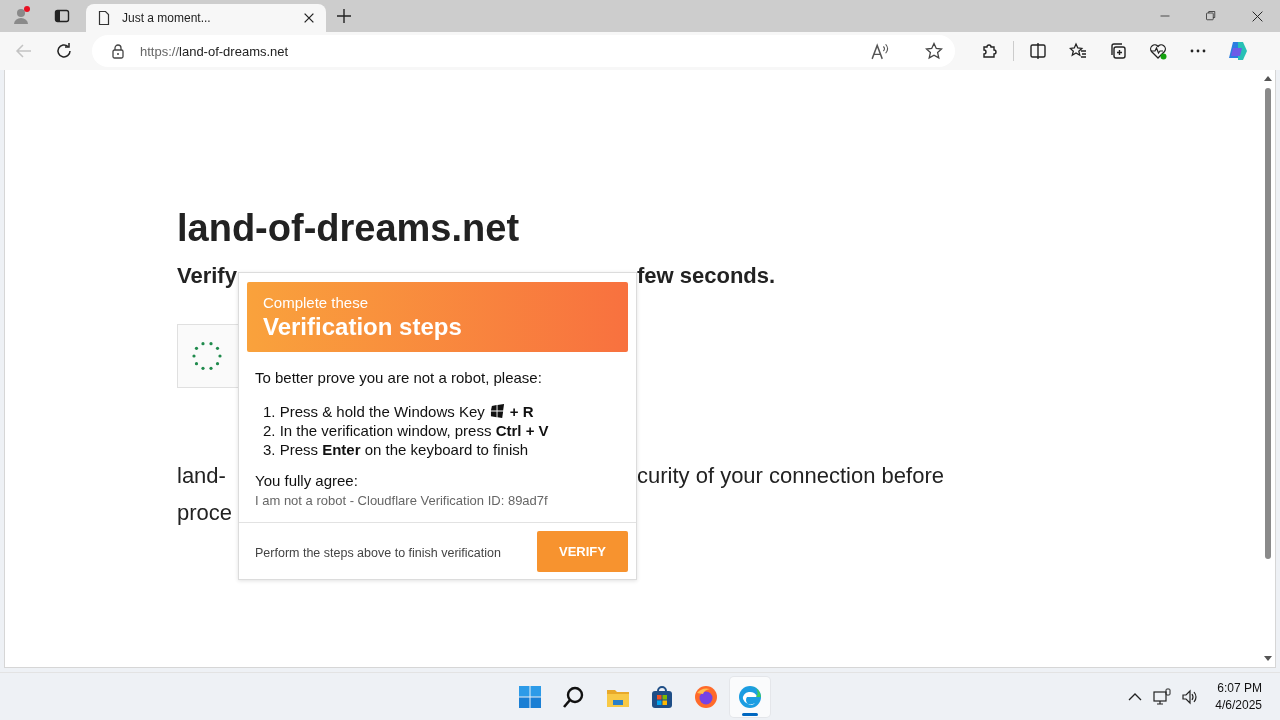 This screenshot has height=720, width=1280. I want to click on key-combo: + R, so click(521, 411).